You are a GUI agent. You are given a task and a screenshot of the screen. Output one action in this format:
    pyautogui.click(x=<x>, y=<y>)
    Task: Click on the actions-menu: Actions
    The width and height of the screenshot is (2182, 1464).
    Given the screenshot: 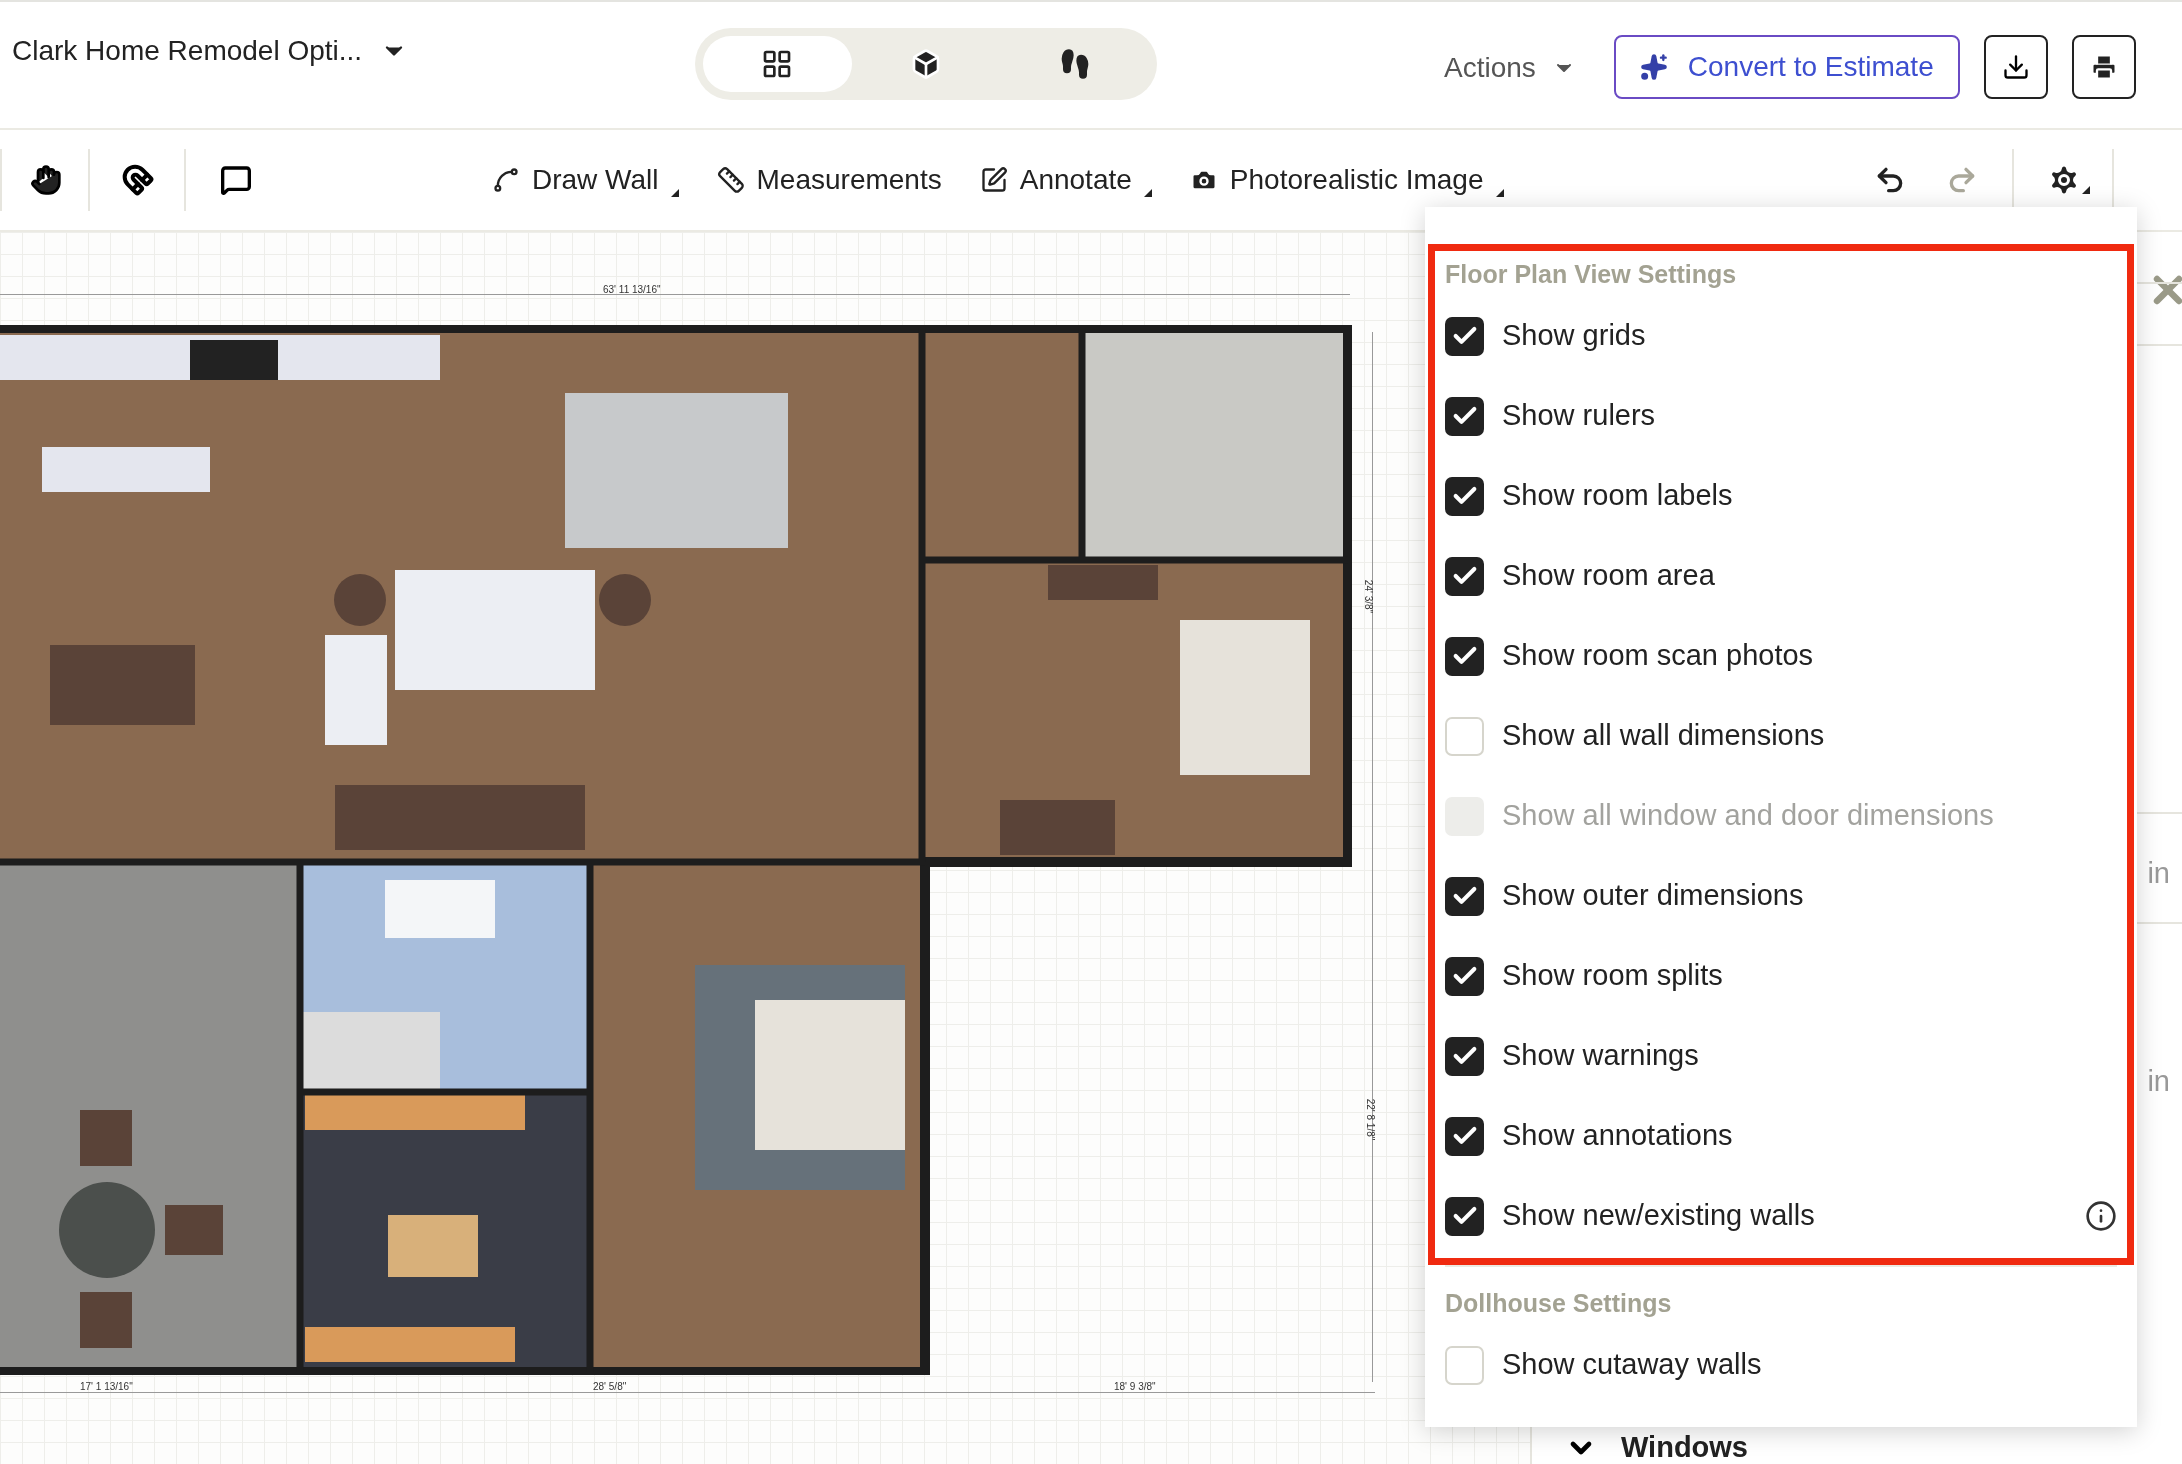 What is the action you would take?
    pyautogui.click(x=1510, y=68)
    